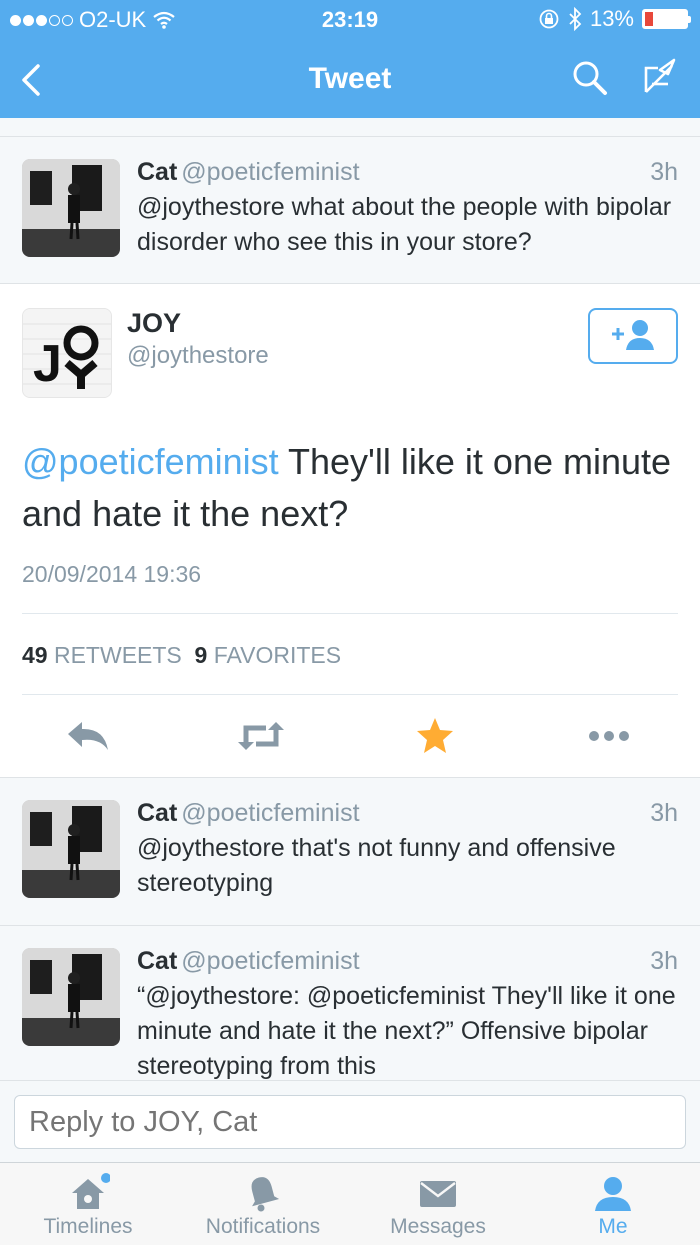 The height and width of the screenshot is (1245, 700). I want to click on author-handle: @joythestore, so click(198, 356).